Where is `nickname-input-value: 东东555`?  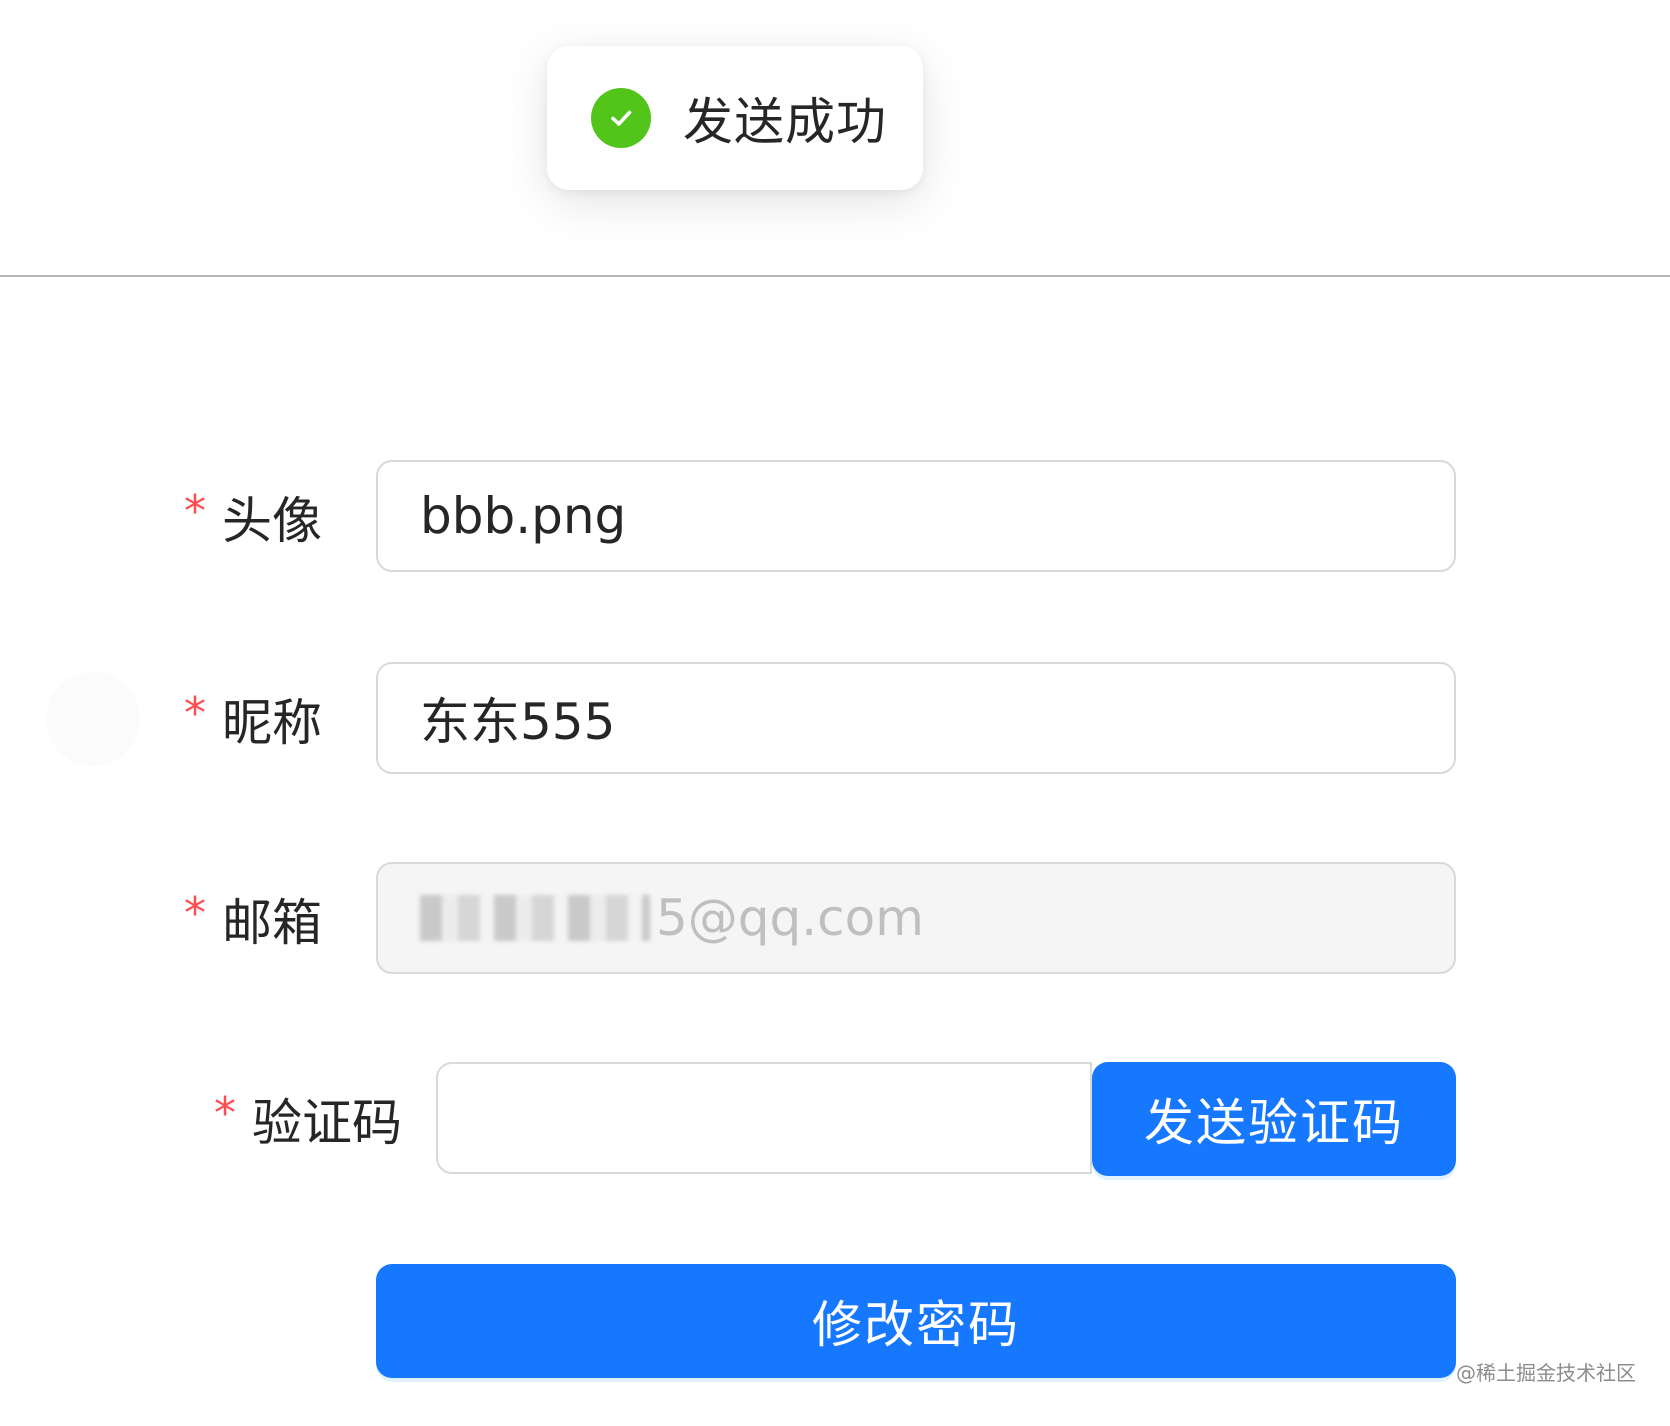
nickname-input-value: 东东555 is located at coordinates (518, 722).